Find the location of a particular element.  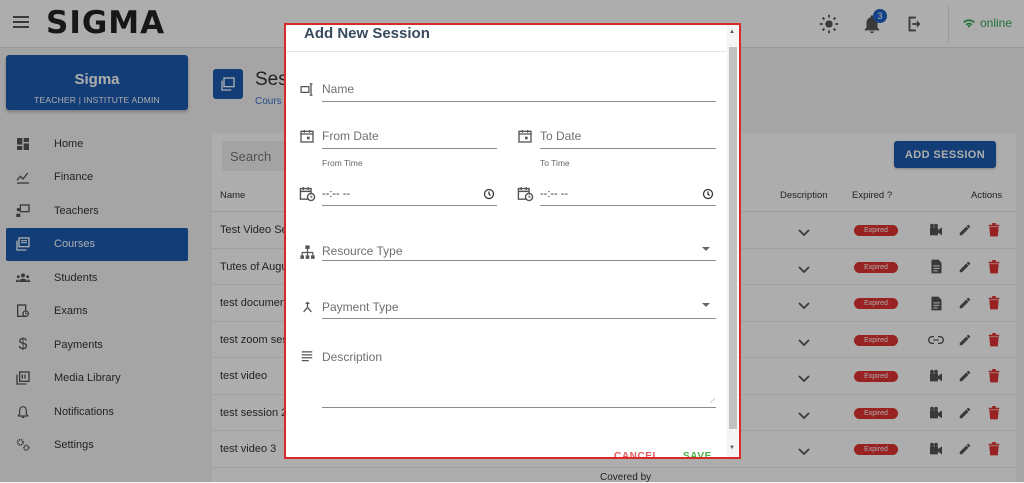

dialog-scrollbar: ▲ ▼ is located at coordinates (733, 241).